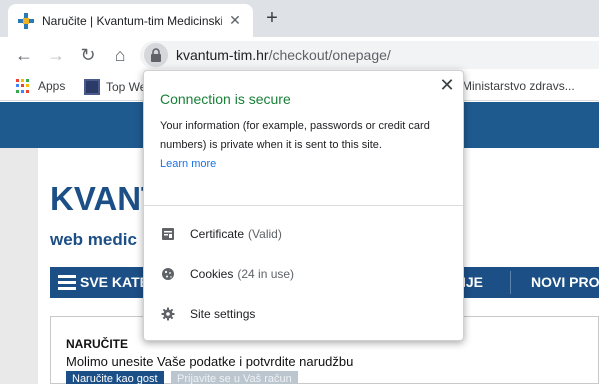 The image size is (599, 384). Describe the element at coordinates (88, 55) in the screenshot. I see `reload-button: ↻` at that location.